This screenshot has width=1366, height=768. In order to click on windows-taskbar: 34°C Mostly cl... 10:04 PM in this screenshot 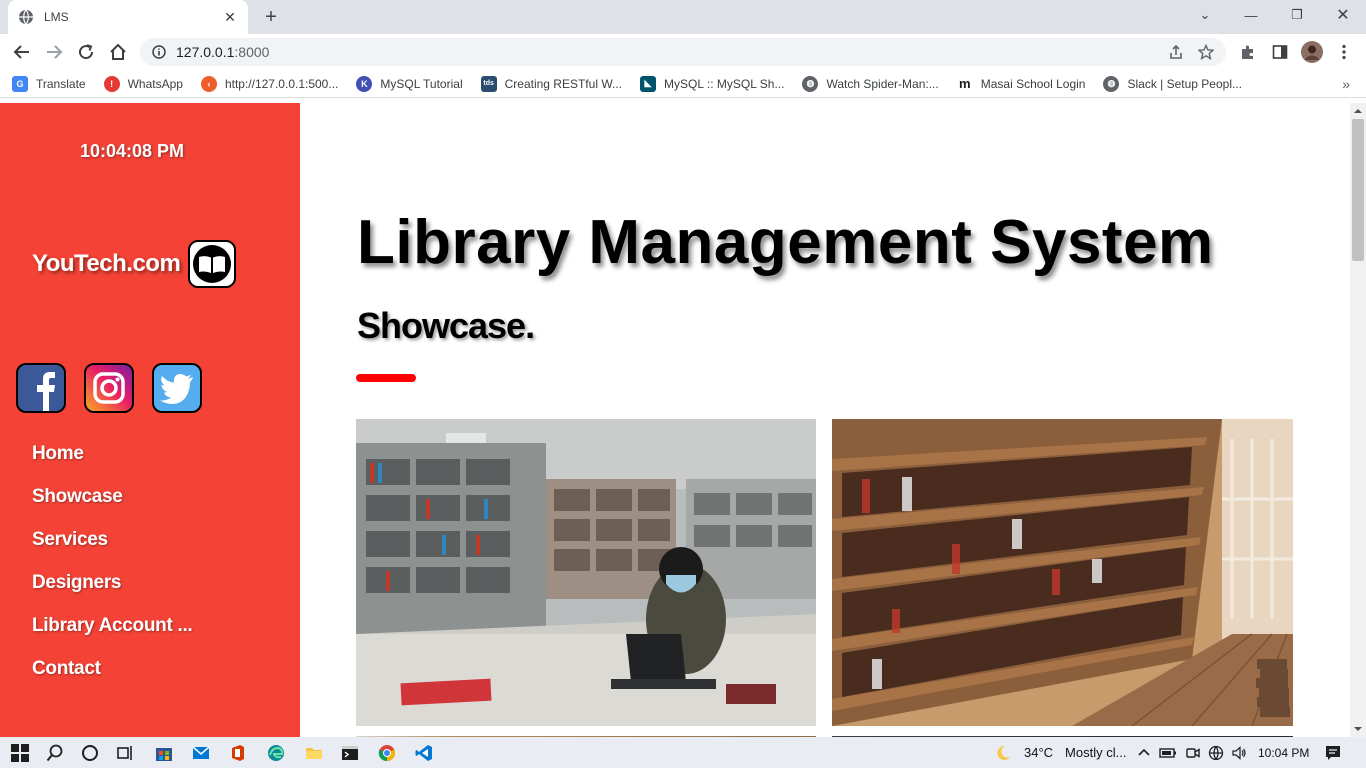, I will do `click(683, 752)`.